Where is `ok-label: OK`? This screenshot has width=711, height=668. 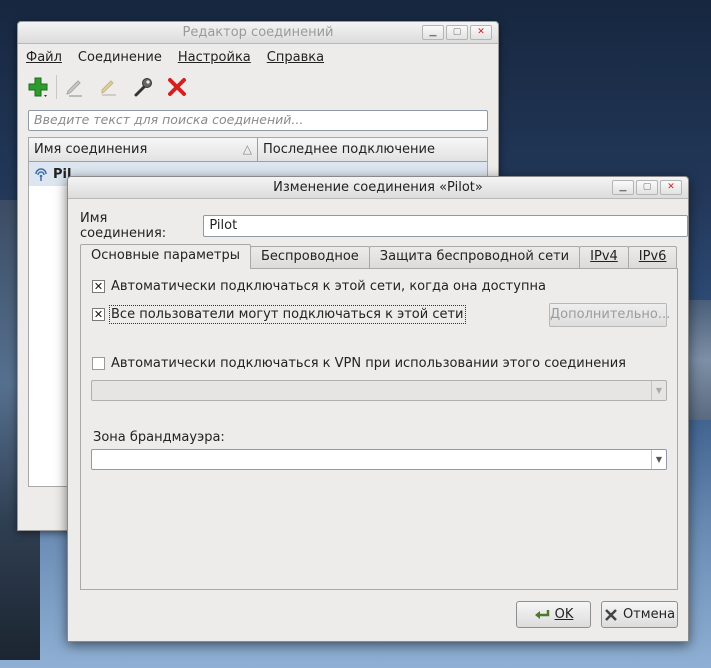 ok-label: OK is located at coordinates (564, 614).